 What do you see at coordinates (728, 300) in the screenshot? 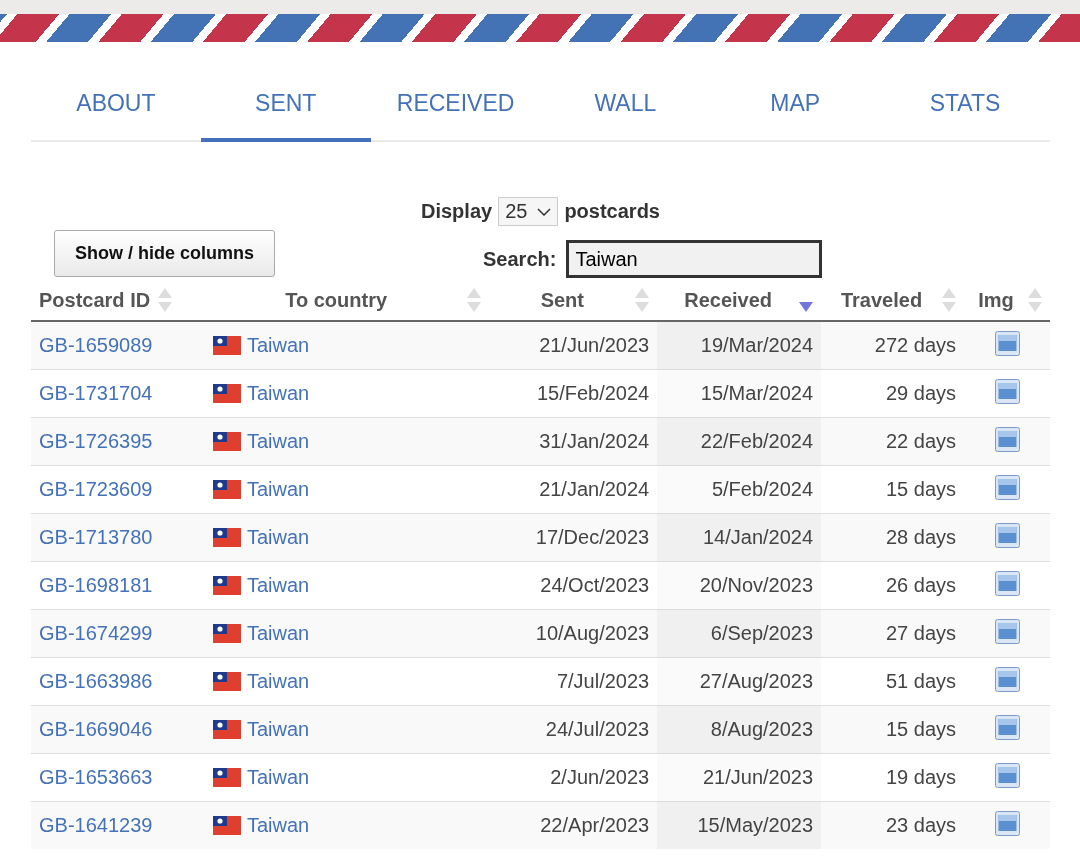
I see `column-header: Received` at bounding box center [728, 300].